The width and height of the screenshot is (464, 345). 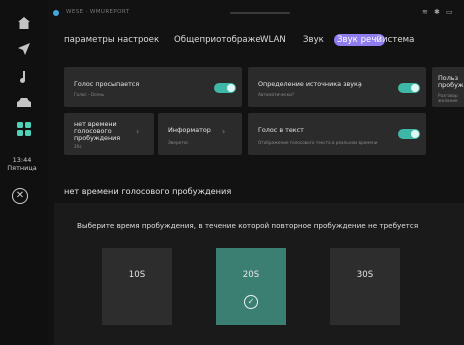 I want to click on voice-wake-toggle, so click(x=225, y=88).